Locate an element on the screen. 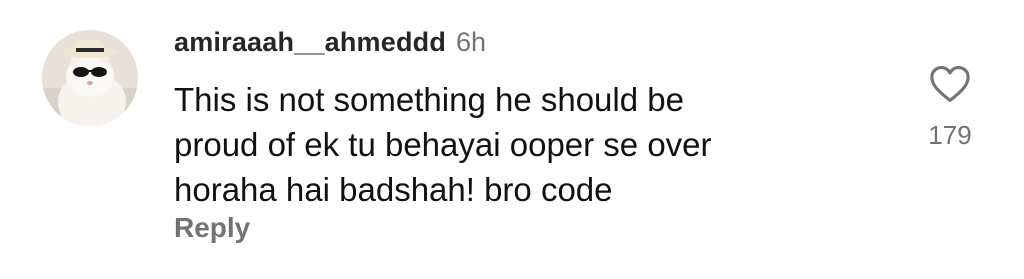 The width and height of the screenshot is (1024, 279). cat-avatar-image is located at coordinates (90, 78).